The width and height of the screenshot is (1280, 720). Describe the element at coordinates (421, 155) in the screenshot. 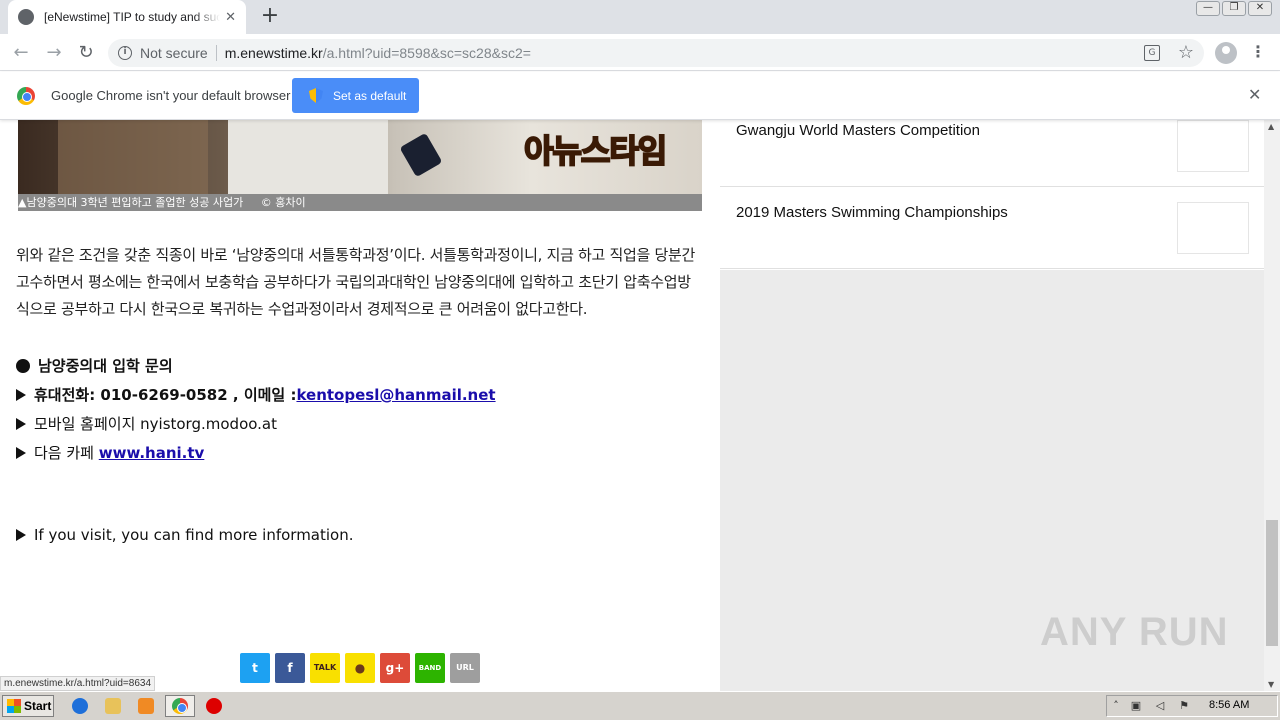

I see `photo-phone` at that location.